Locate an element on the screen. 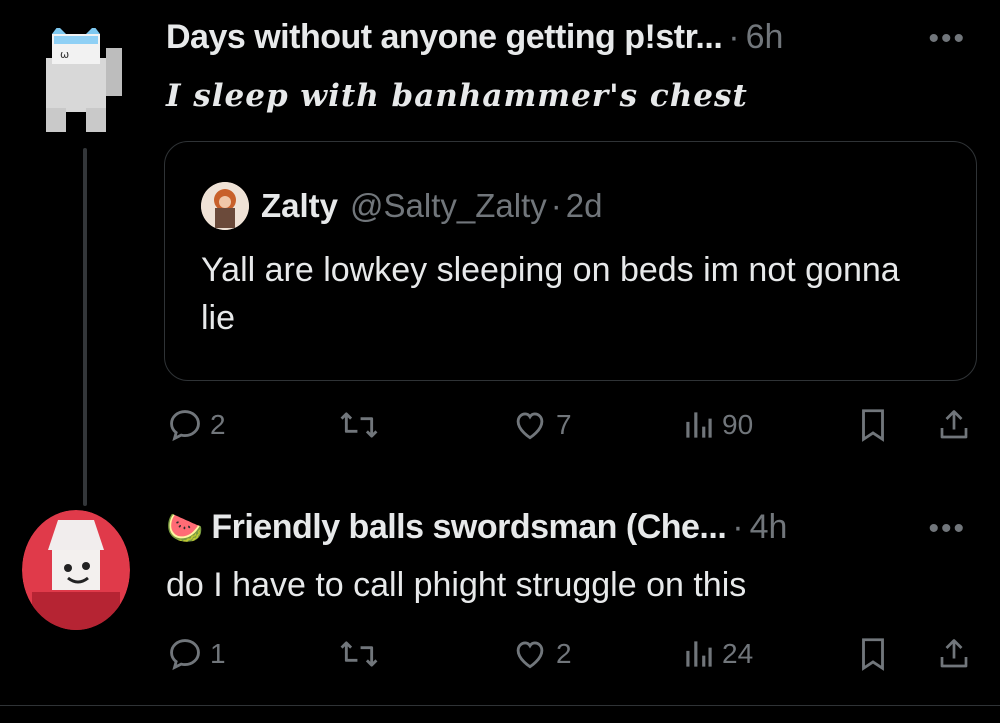 This screenshot has width=1000, height=723. like-count: 7 is located at coordinates (564, 424).